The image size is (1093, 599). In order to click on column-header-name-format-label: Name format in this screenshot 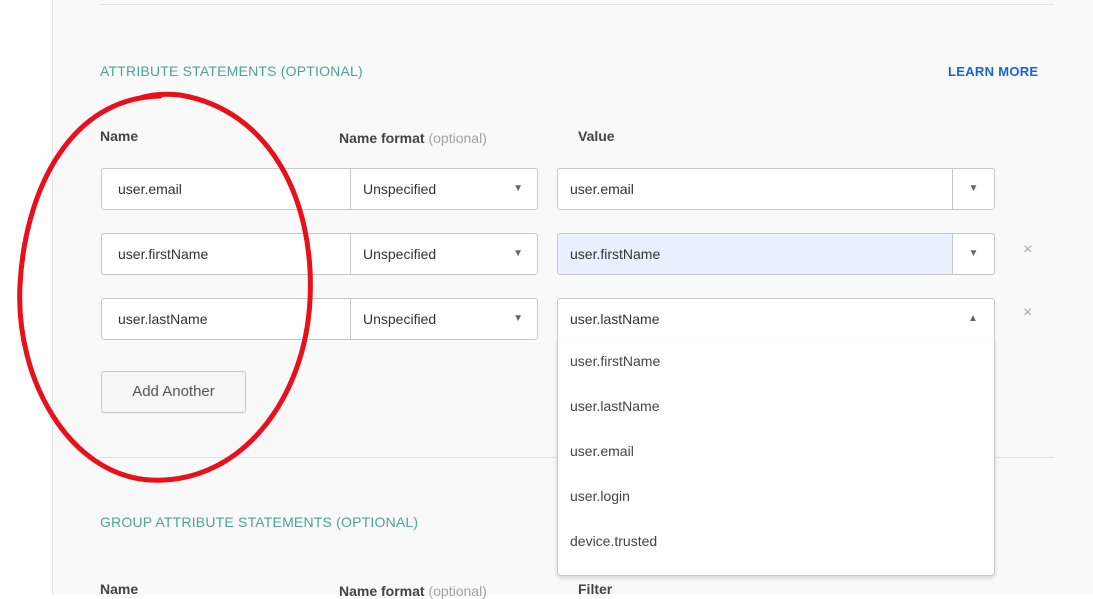, I will do `click(382, 138)`.